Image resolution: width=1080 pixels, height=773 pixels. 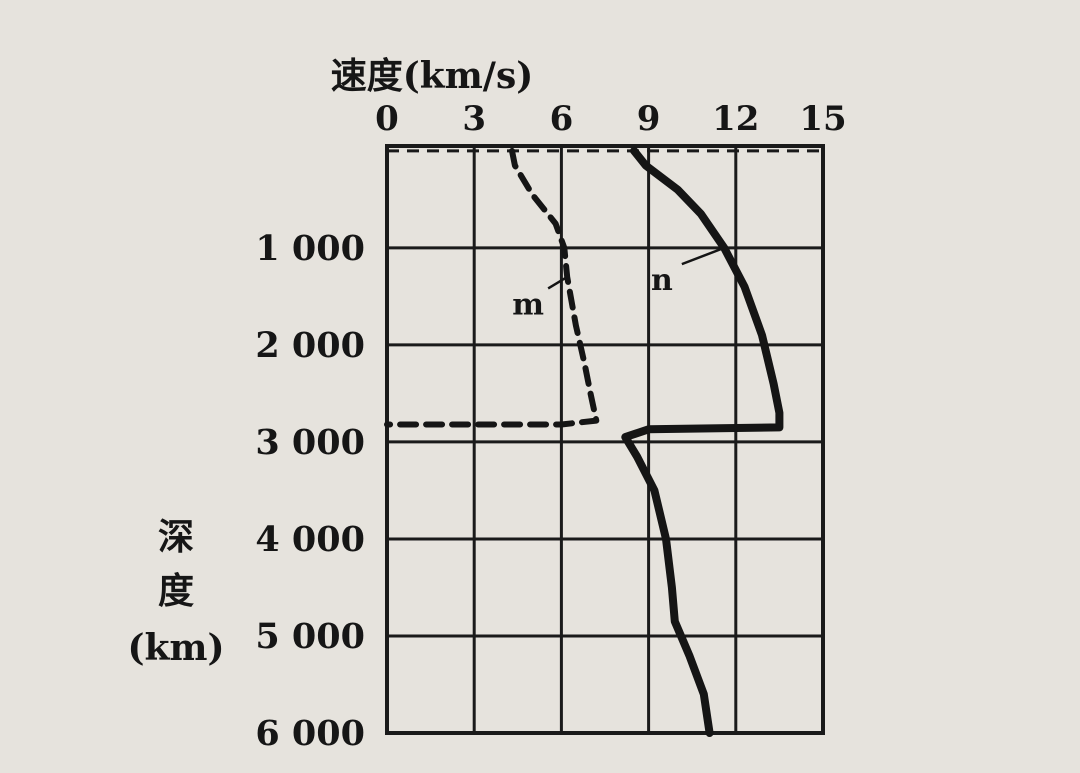 I want to click on x-tick-label-3: 9, so click(x=649, y=119).